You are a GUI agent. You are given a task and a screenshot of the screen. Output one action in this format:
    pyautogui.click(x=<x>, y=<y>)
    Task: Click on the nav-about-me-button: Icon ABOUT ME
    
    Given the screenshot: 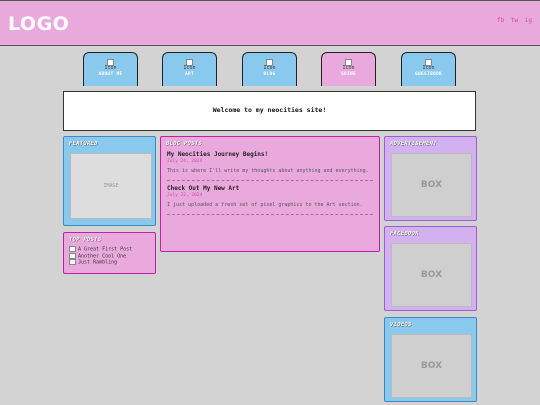 What is the action you would take?
    pyautogui.click(x=110, y=69)
    